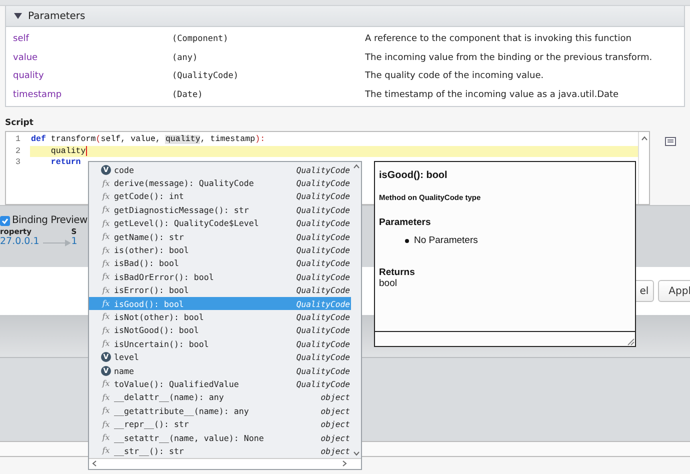 The image size is (690, 474). What do you see at coordinates (18, 140) in the screenshot?
I see `line-number: 1` at bounding box center [18, 140].